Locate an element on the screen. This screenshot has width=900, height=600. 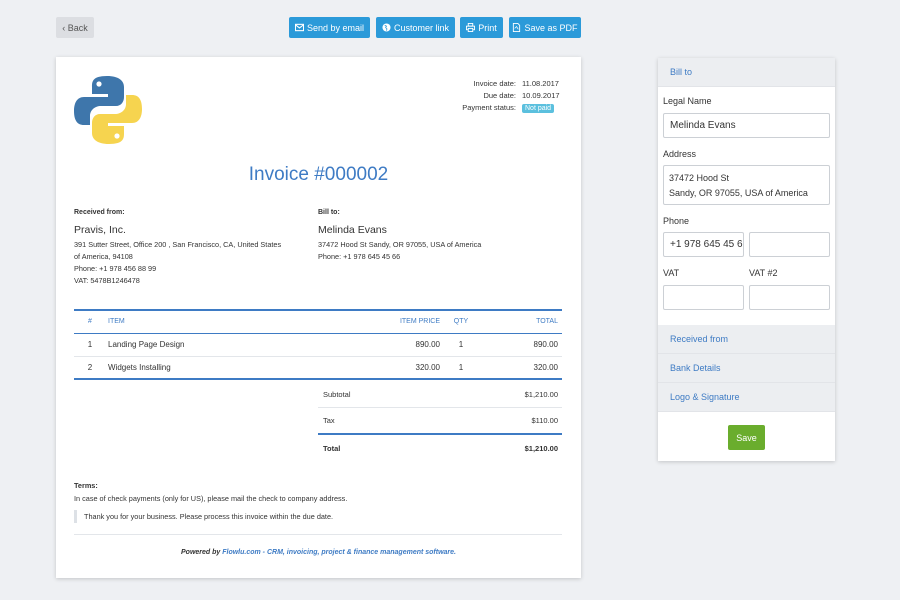
col-item: ITEM is located at coordinates (223, 321).